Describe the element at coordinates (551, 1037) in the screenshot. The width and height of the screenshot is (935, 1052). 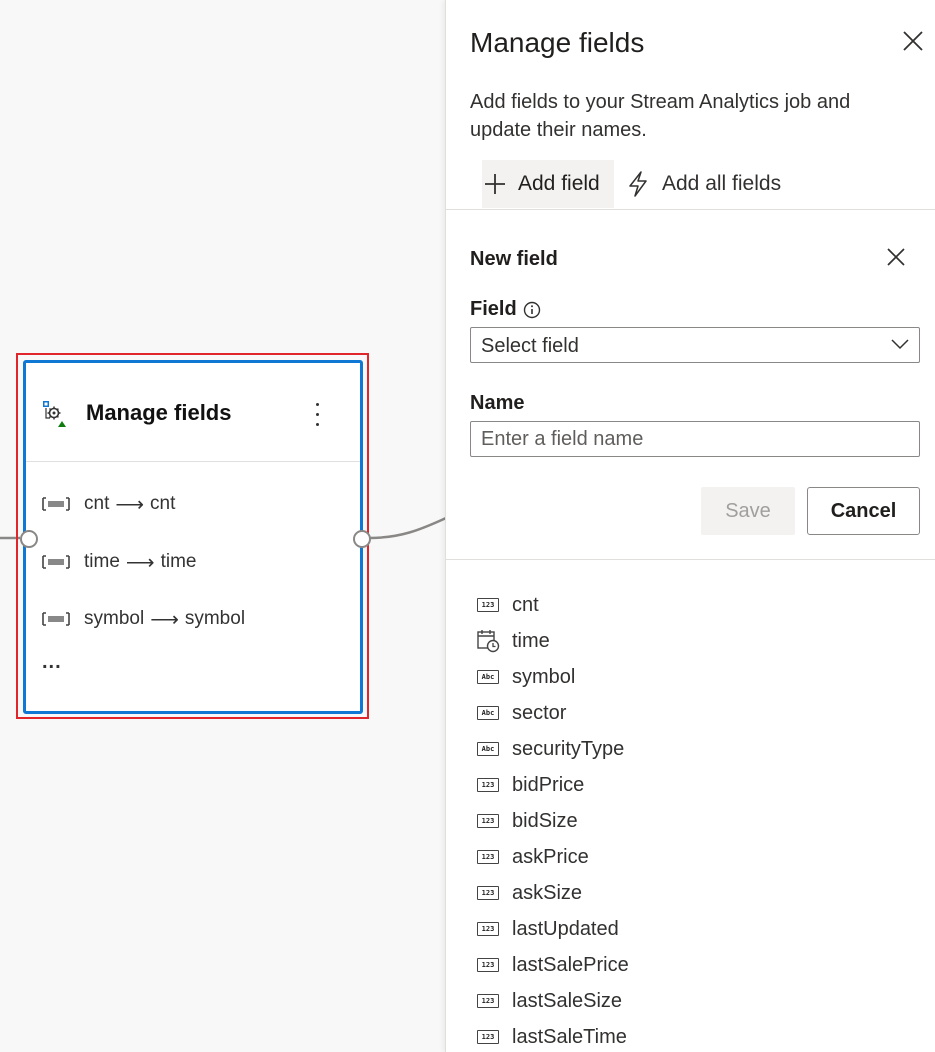
I see `list-item: 123 lastSaleTime` at that location.